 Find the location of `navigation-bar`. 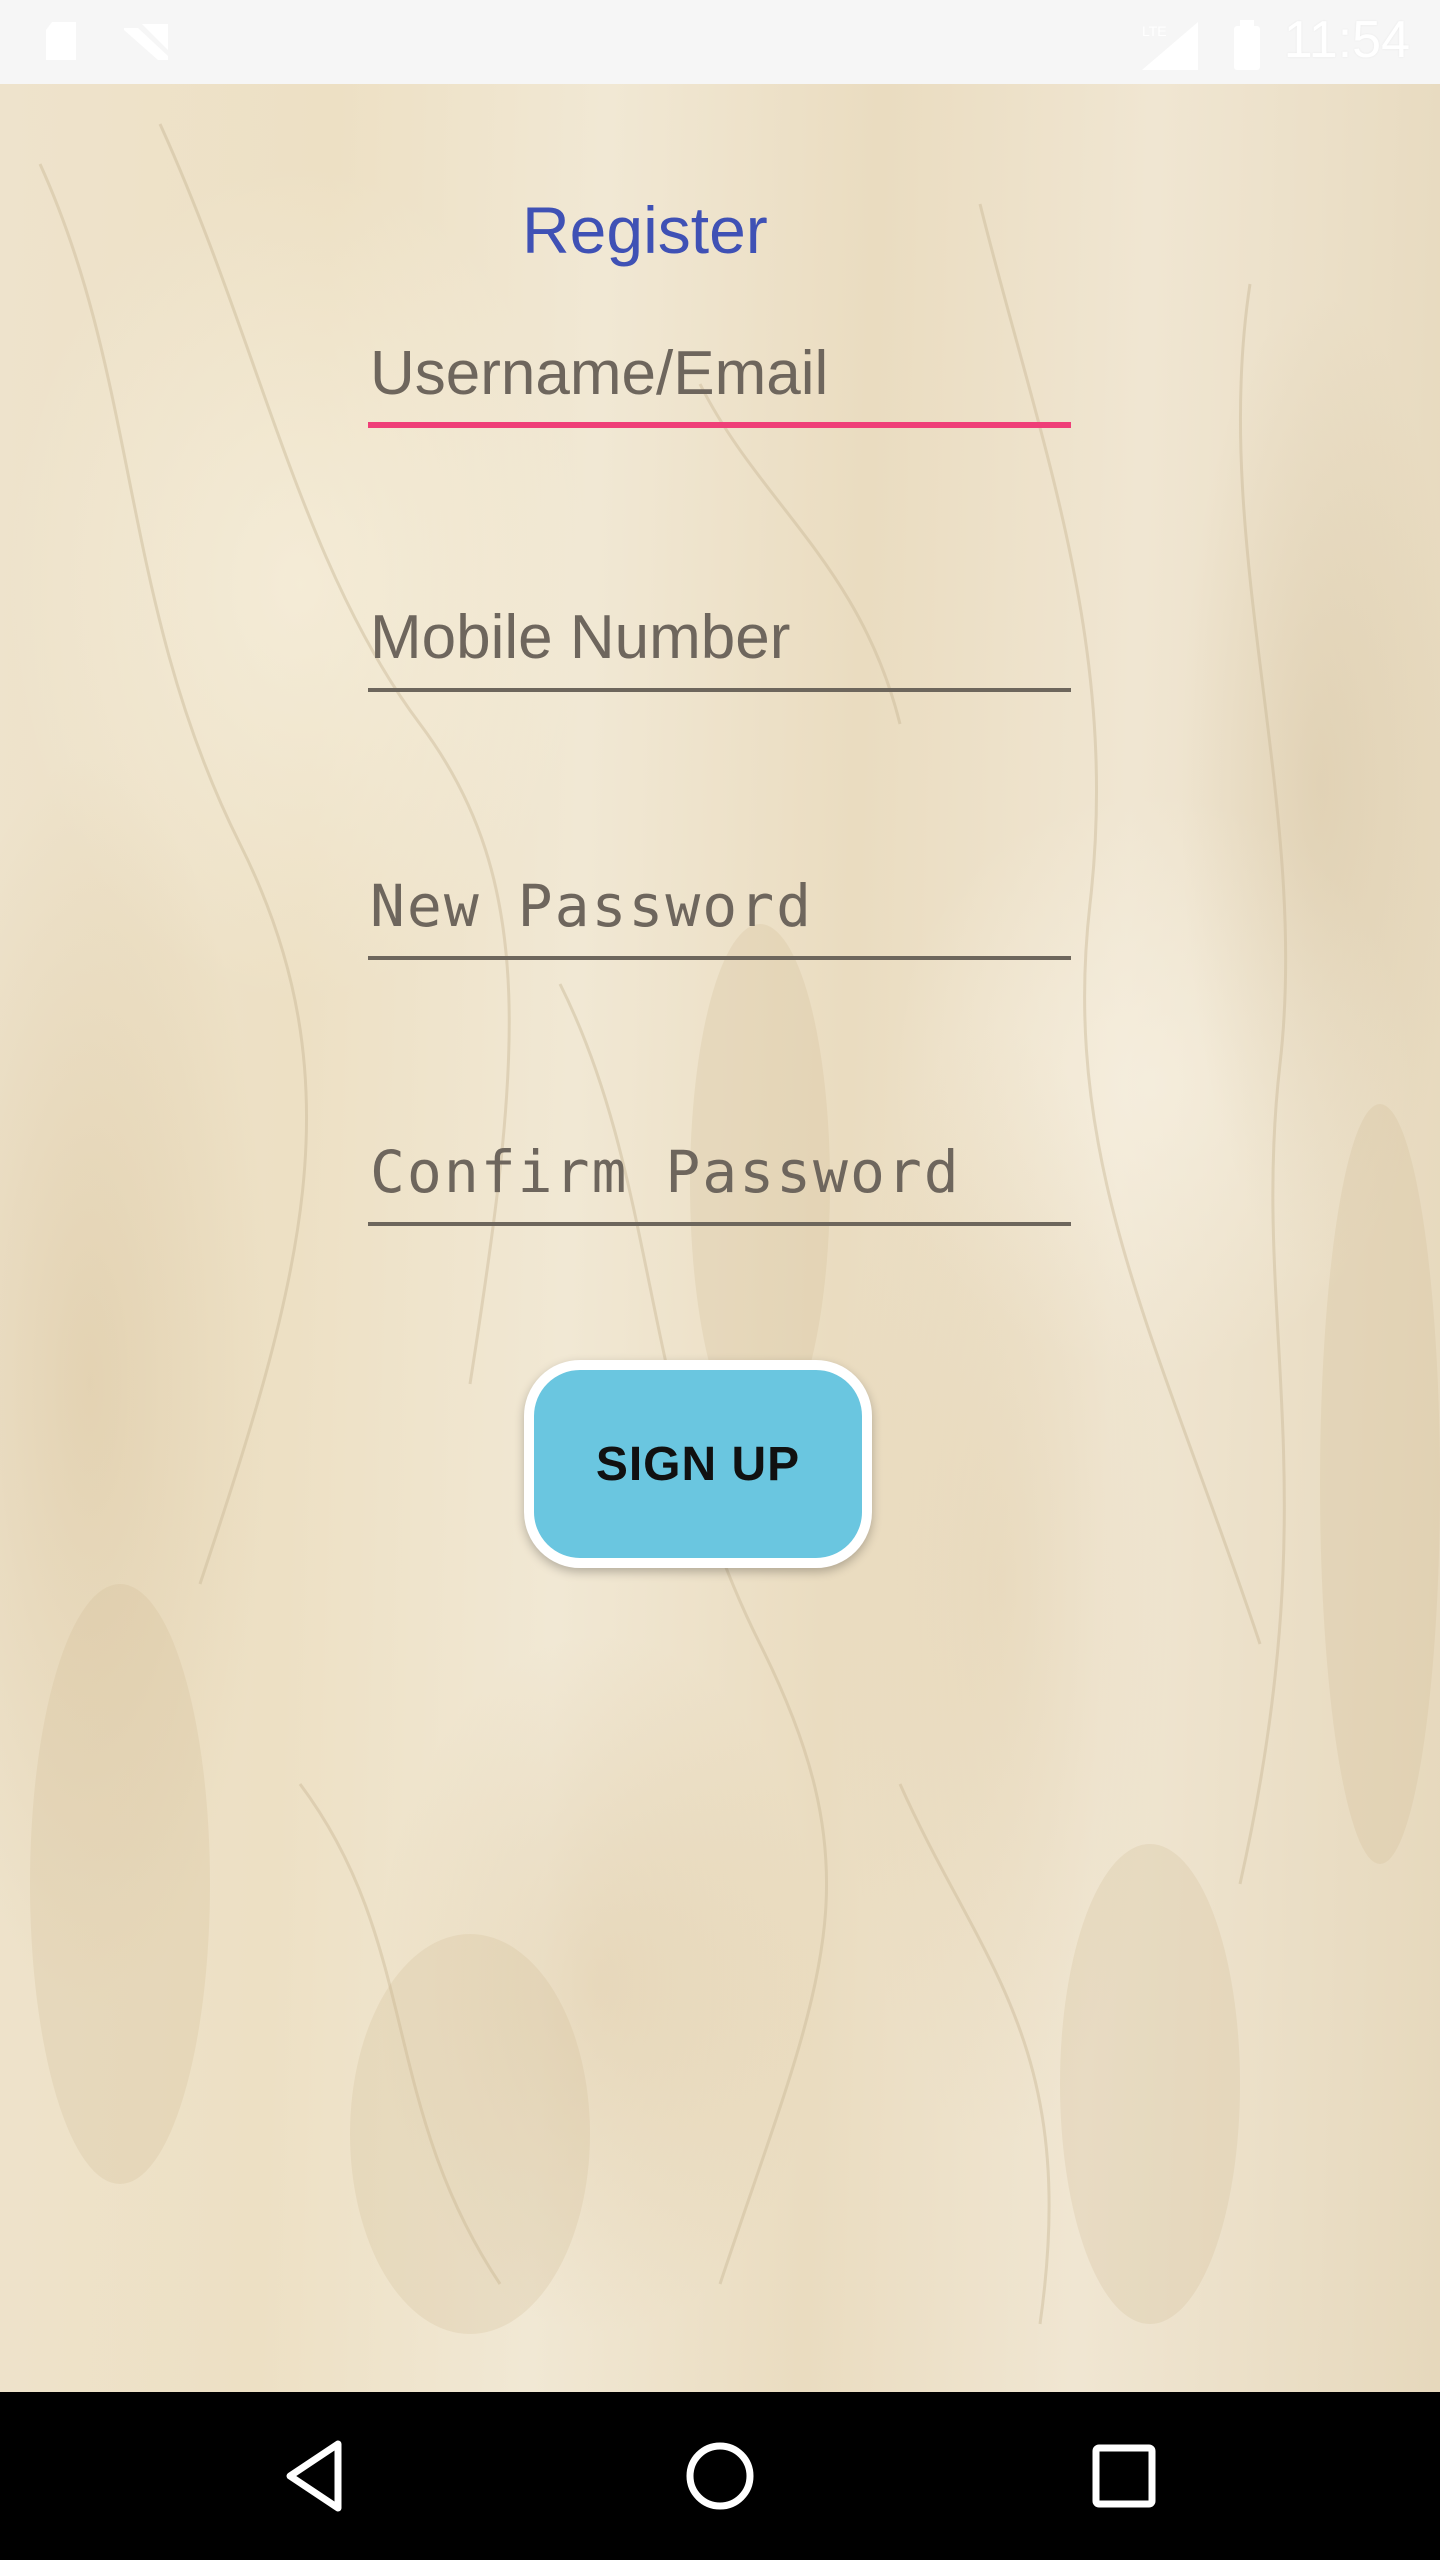

navigation-bar is located at coordinates (720, 2476).